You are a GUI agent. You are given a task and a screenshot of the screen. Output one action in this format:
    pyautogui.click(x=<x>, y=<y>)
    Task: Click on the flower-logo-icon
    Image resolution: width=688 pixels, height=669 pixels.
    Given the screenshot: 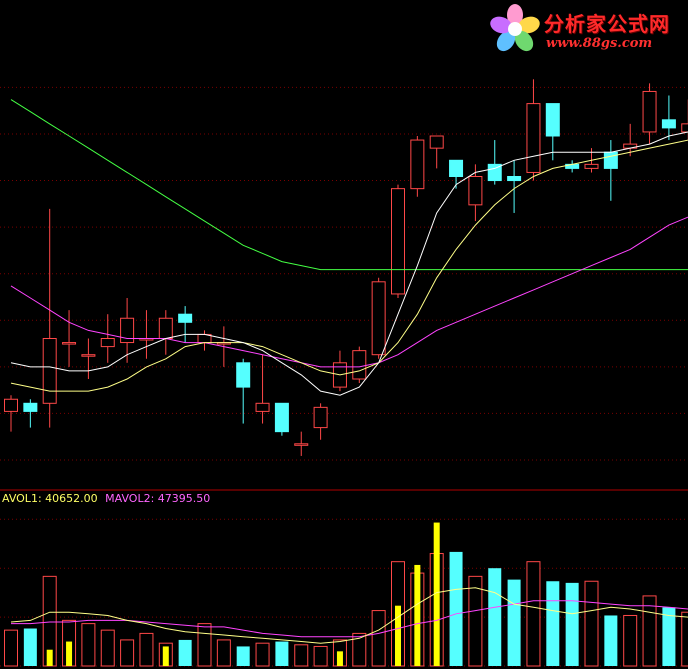 What is the action you would take?
    pyautogui.click(x=515, y=28)
    